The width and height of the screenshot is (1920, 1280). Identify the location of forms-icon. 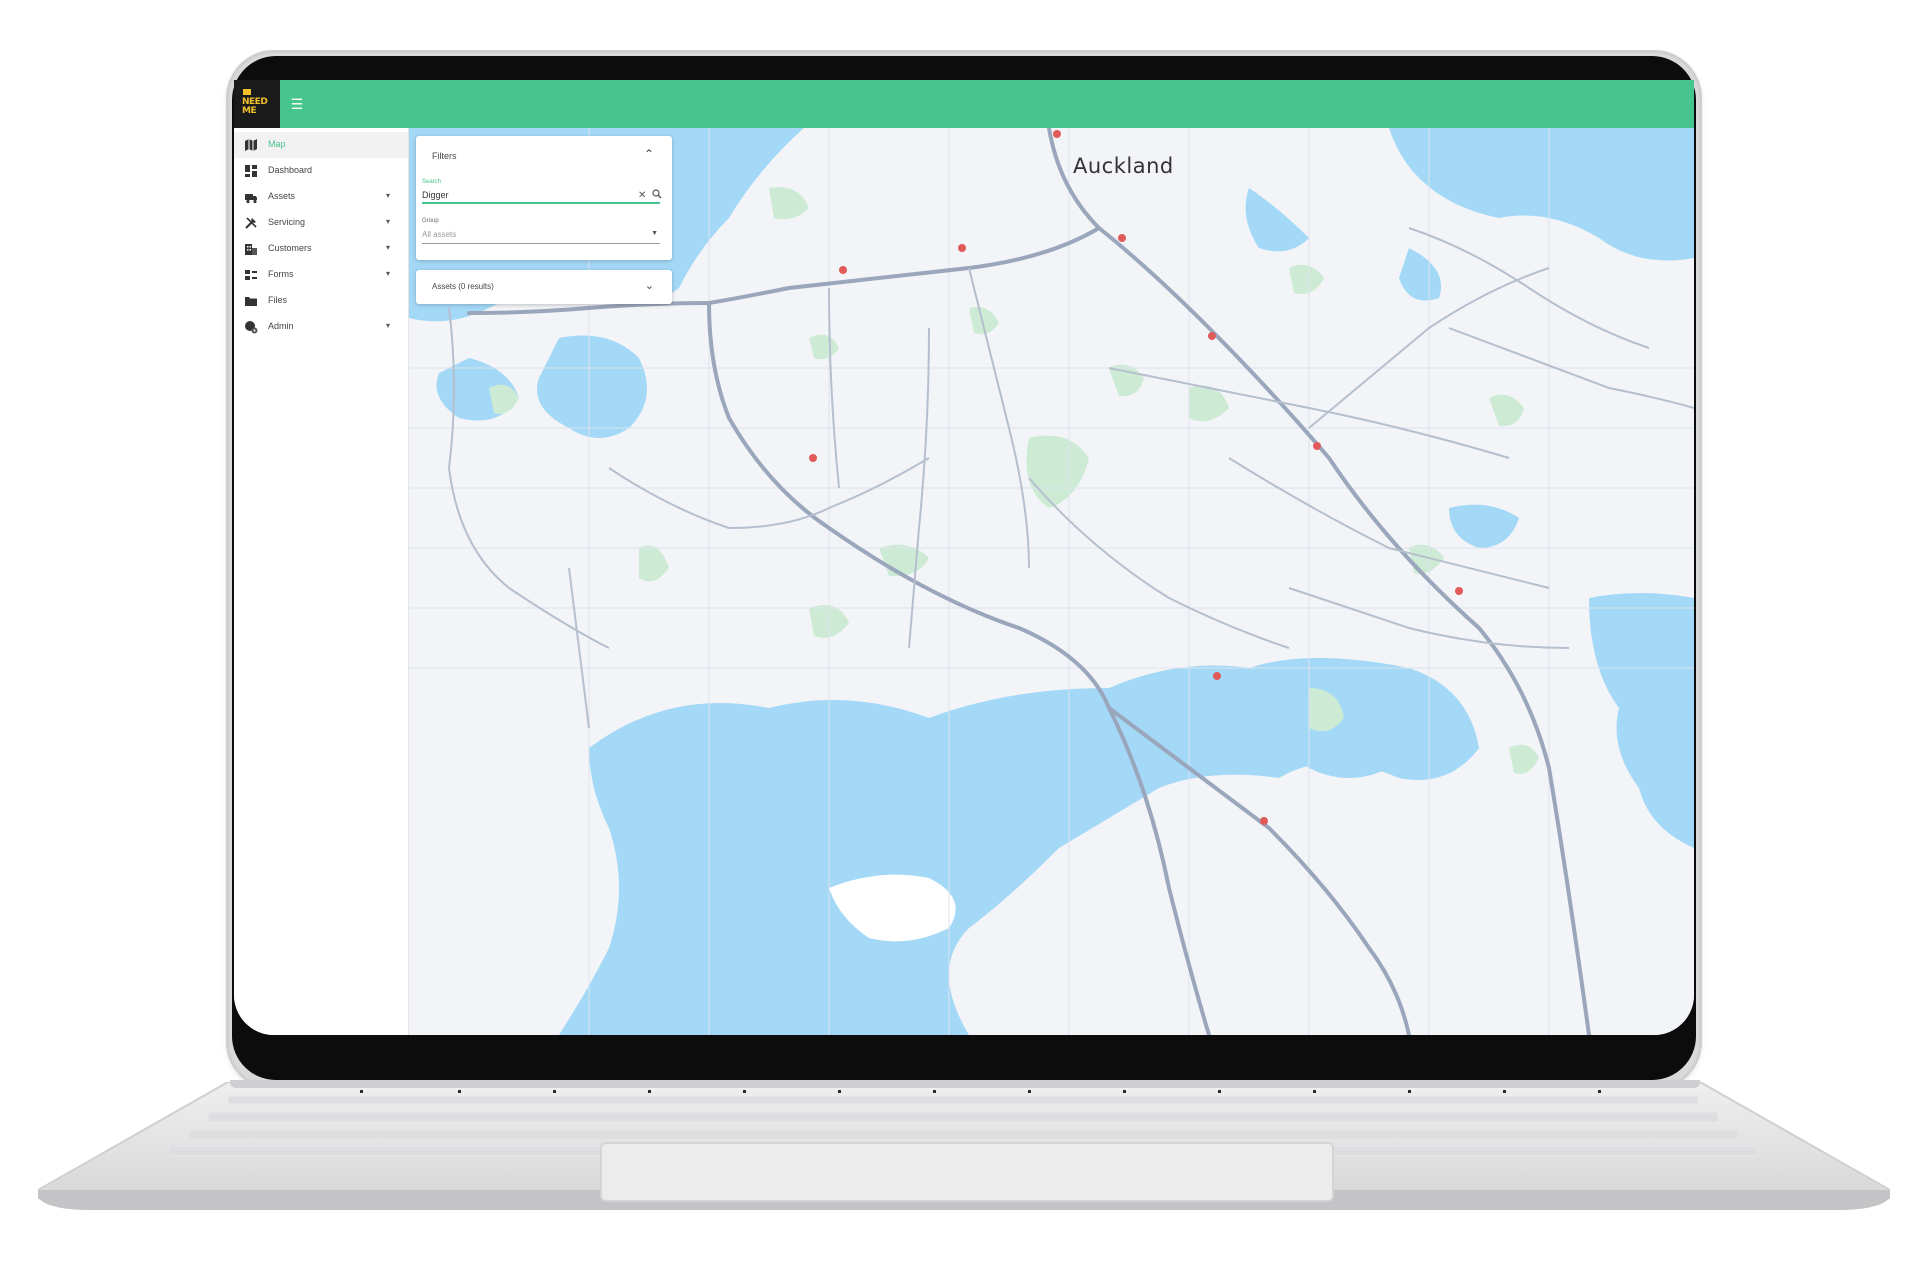
(251, 275).